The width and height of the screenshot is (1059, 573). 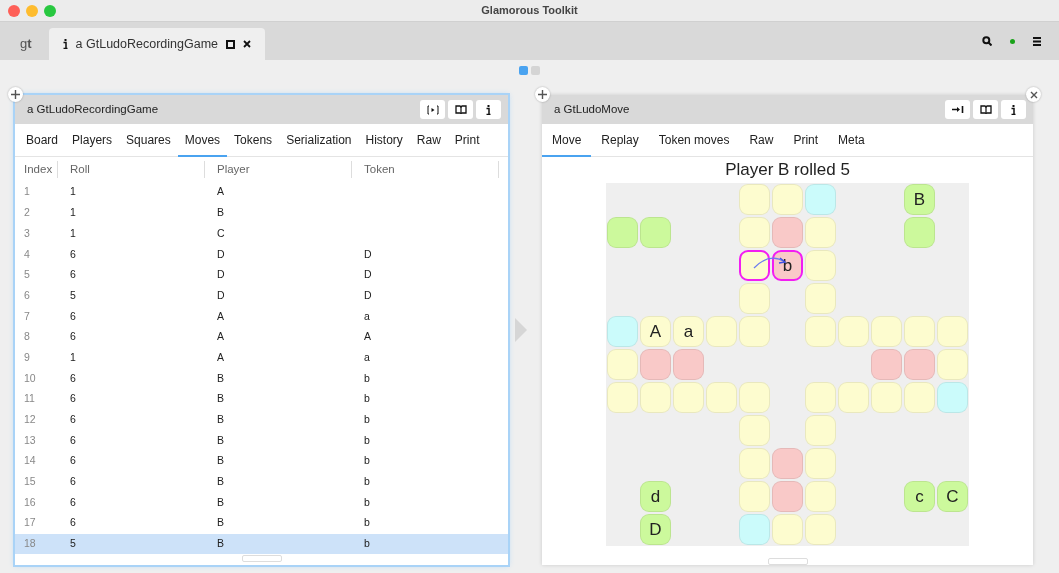 I want to click on table-cell: 12, so click(x=30, y=419).